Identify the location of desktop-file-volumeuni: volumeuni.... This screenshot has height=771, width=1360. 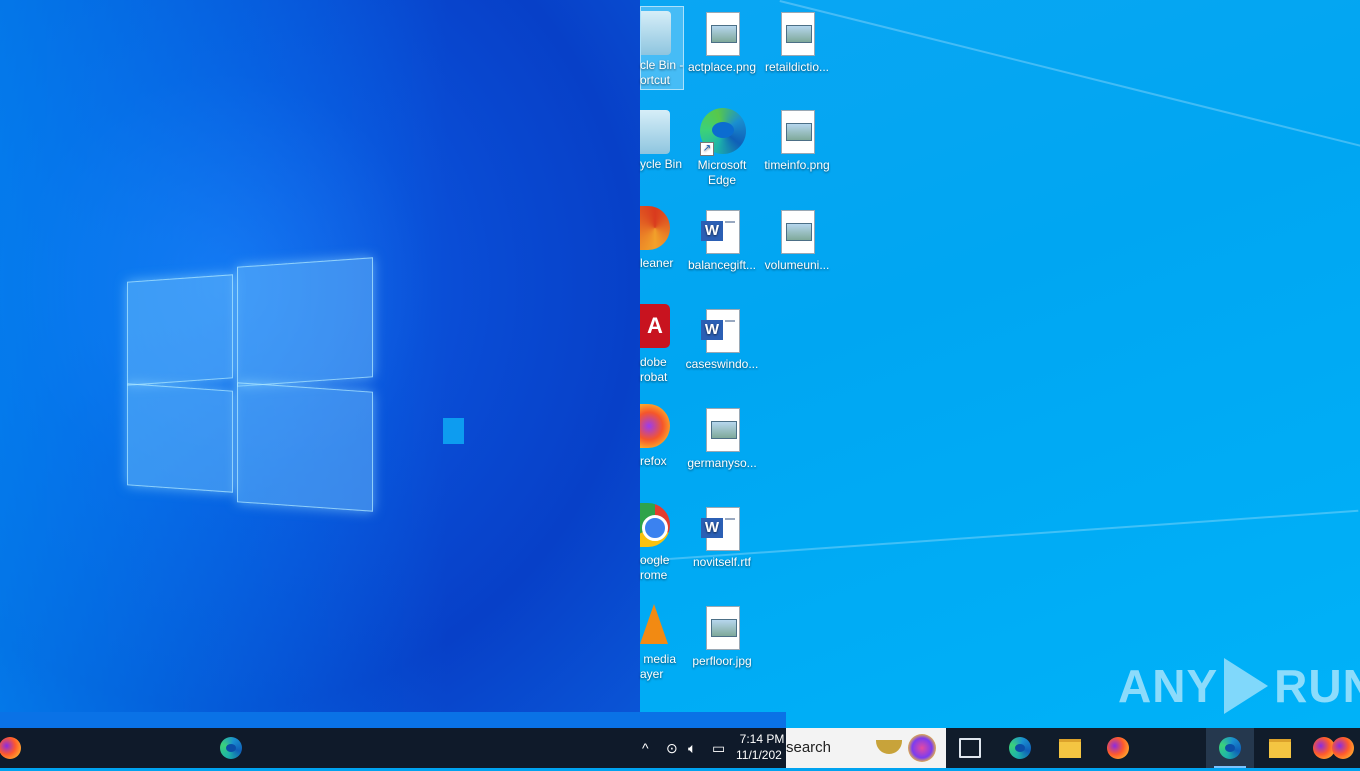
(797, 238).